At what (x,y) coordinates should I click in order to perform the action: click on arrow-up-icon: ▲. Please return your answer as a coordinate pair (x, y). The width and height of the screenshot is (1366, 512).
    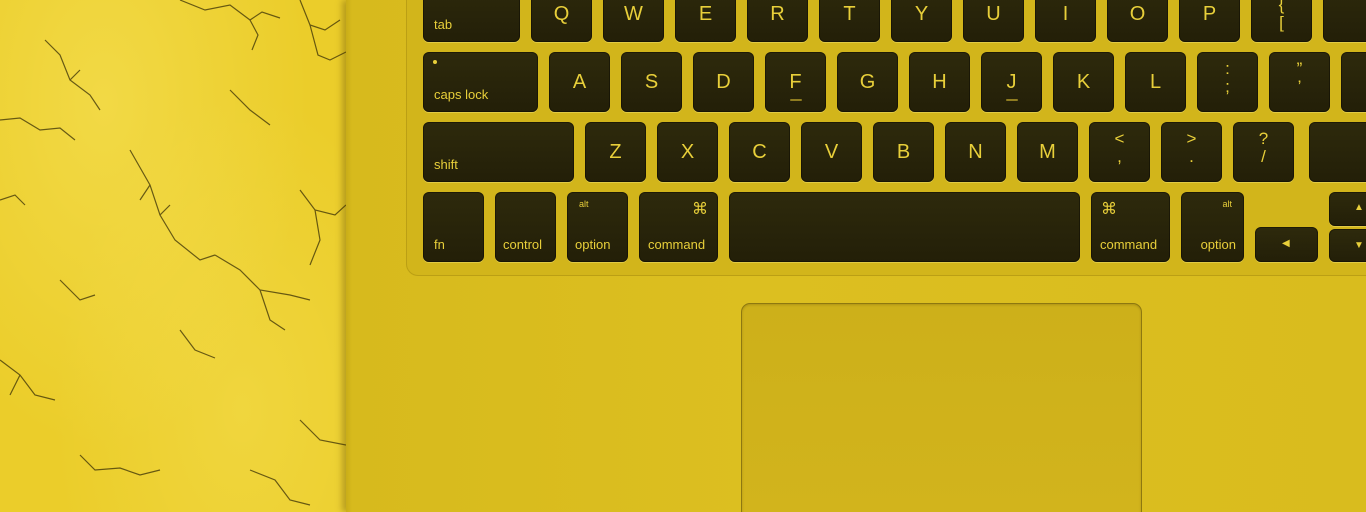
    Looking at the image, I should click on (1359, 207).